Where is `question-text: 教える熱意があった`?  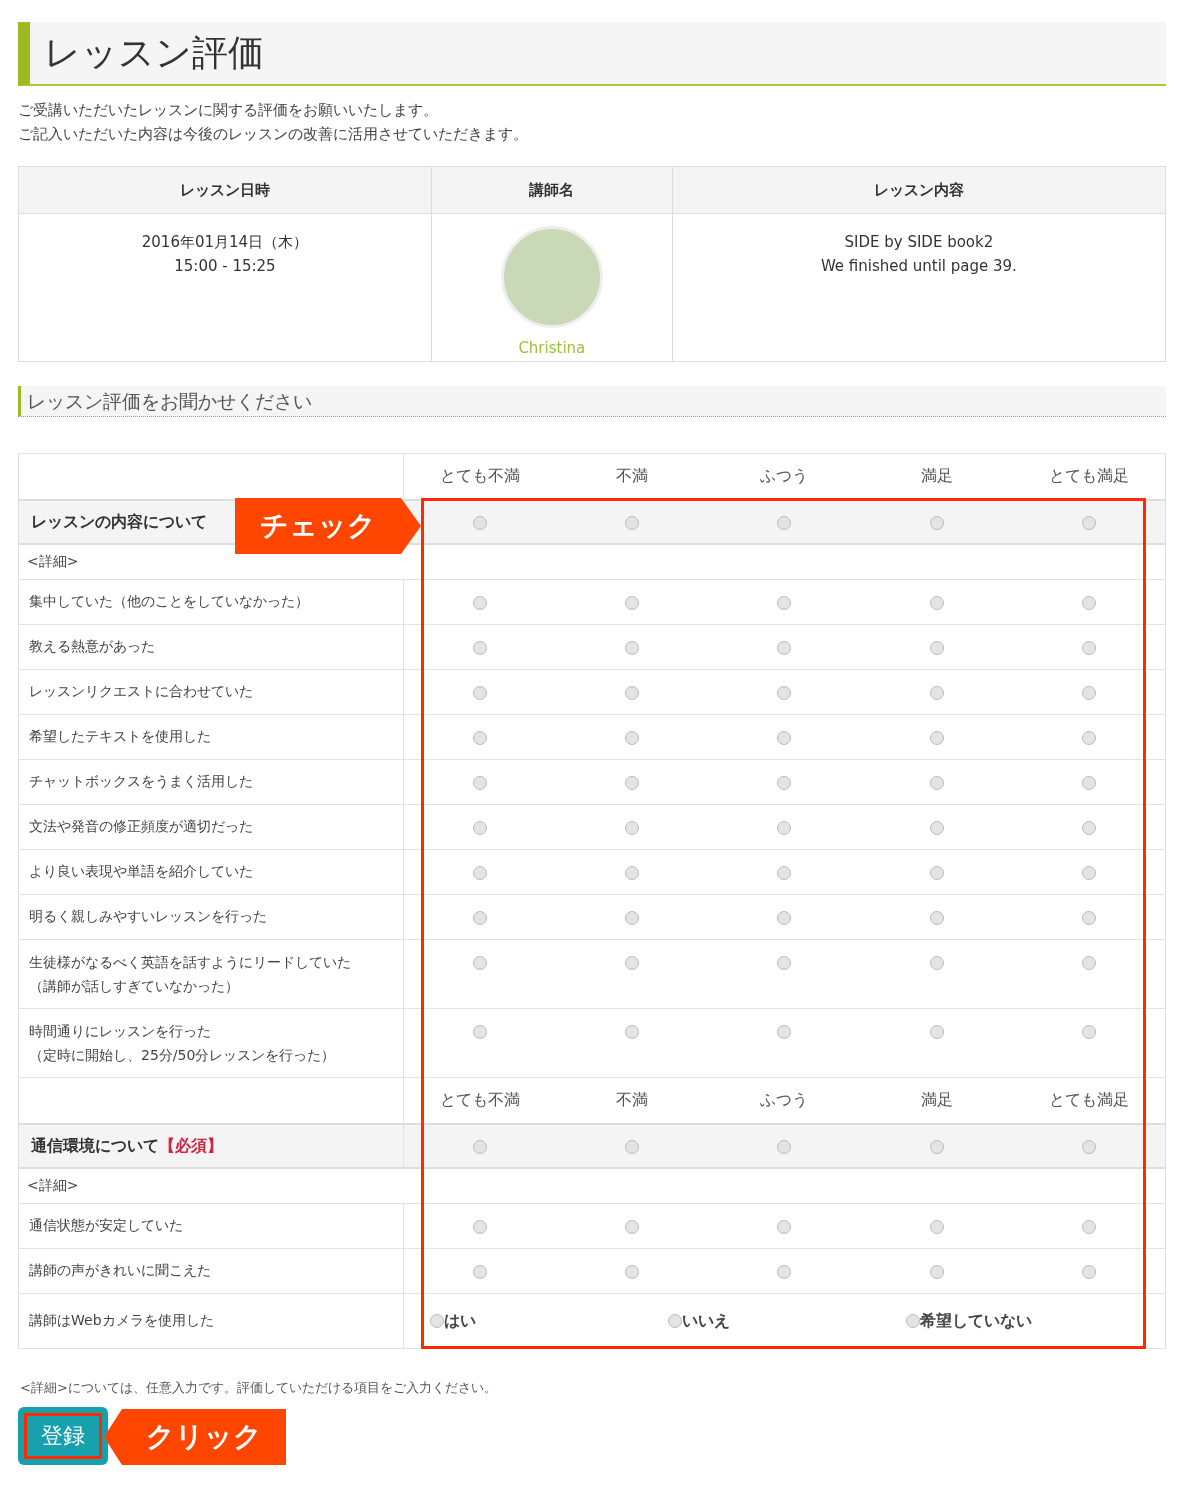
question-text: 教える熱意があった is located at coordinates (92, 647).